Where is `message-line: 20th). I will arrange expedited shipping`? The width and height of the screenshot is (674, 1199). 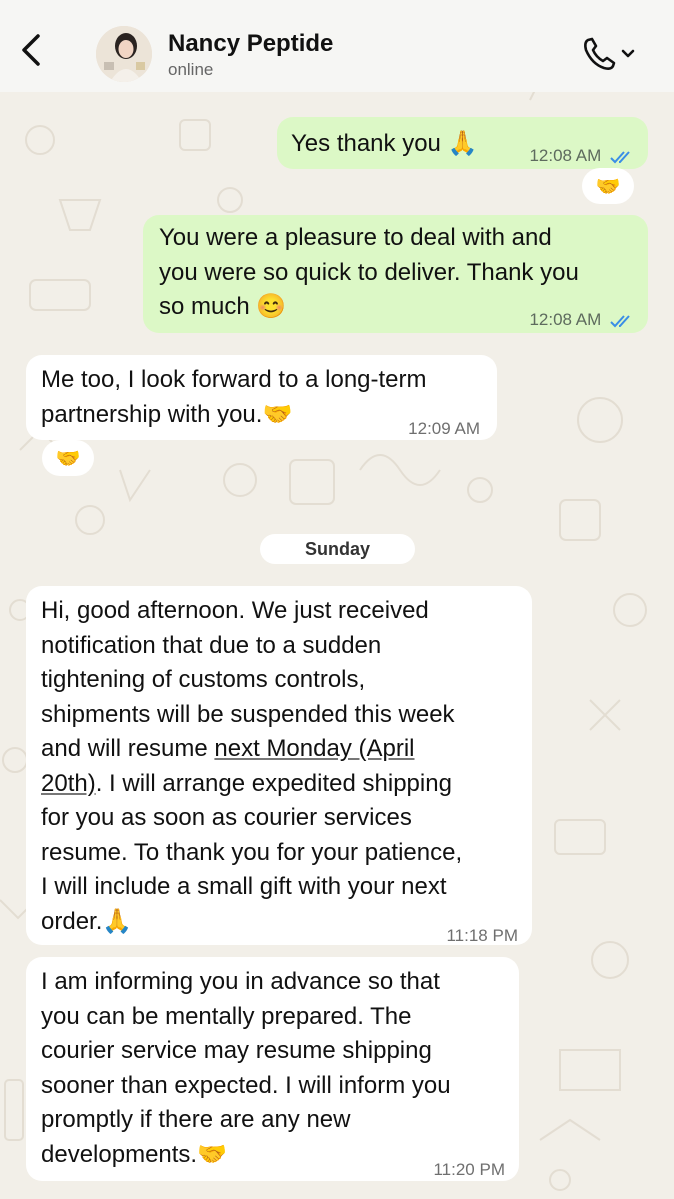
message-line: 20th). I will arrange expedited shipping is located at coordinates (279, 784).